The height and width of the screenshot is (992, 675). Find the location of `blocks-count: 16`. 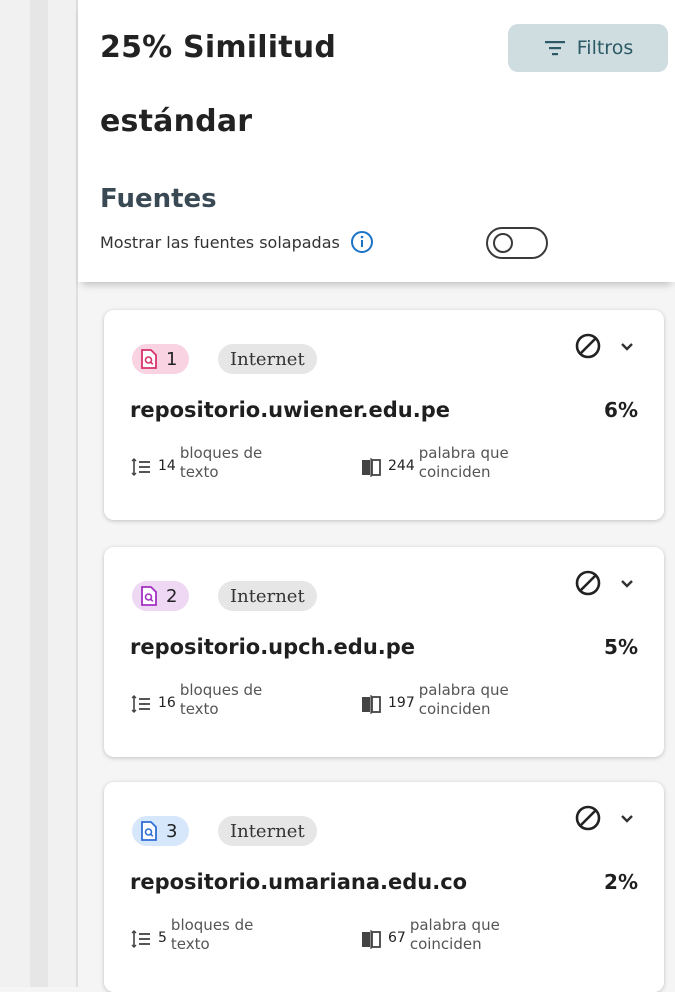

blocks-count: 16 is located at coordinates (167, 703).